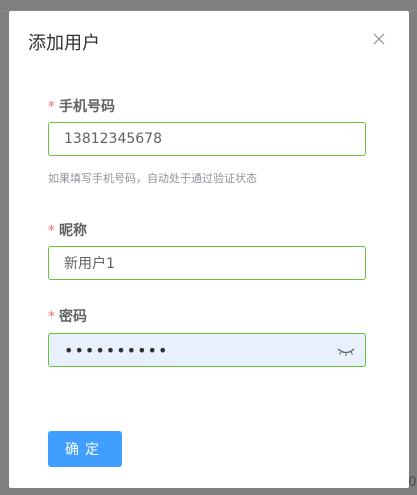  I want to click on close-button, so click(379, 39).